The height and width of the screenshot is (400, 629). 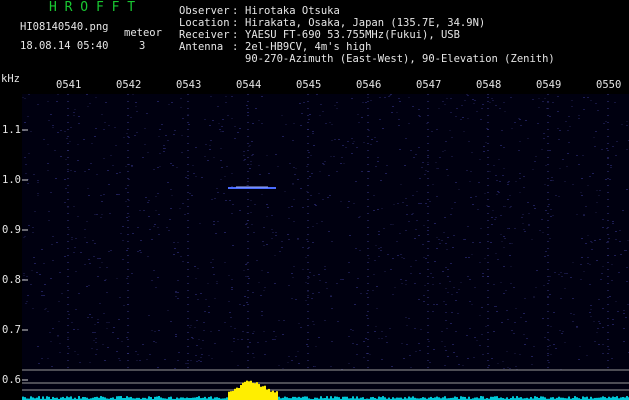 What do you see at coordinates (201, 47) in the screenshot?
I see `antenna-key: Antenna` at bounding box center [201, 47].